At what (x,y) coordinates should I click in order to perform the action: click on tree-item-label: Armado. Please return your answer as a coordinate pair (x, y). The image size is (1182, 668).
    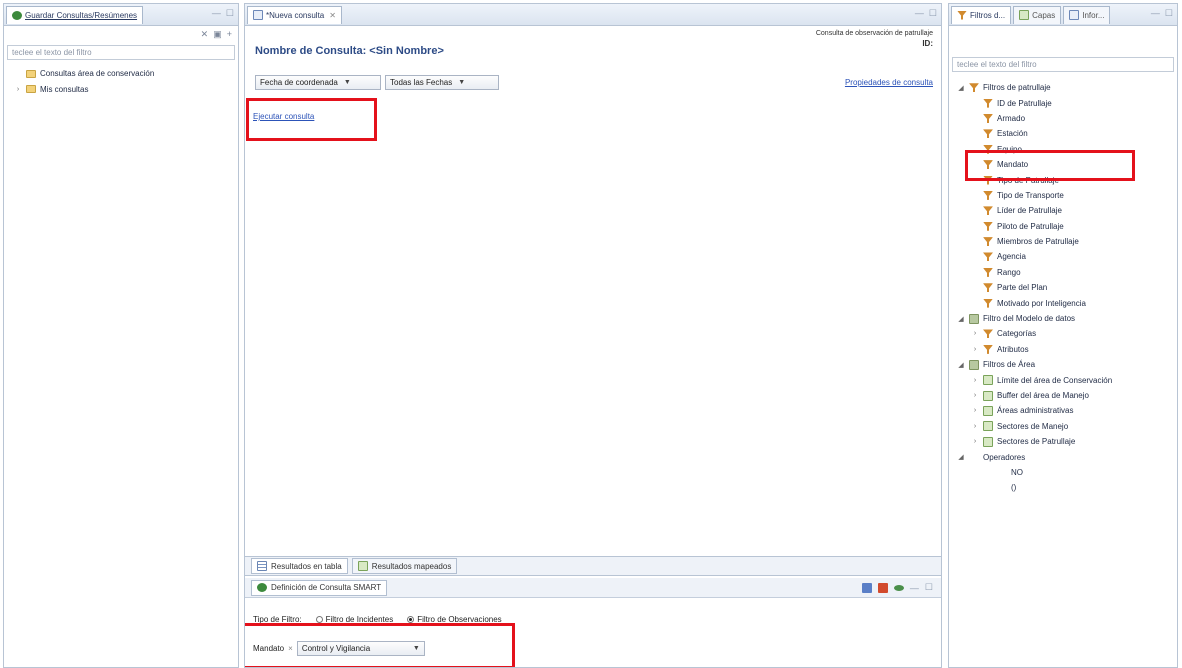
    Looking at the image, I should click on (1011, 118).